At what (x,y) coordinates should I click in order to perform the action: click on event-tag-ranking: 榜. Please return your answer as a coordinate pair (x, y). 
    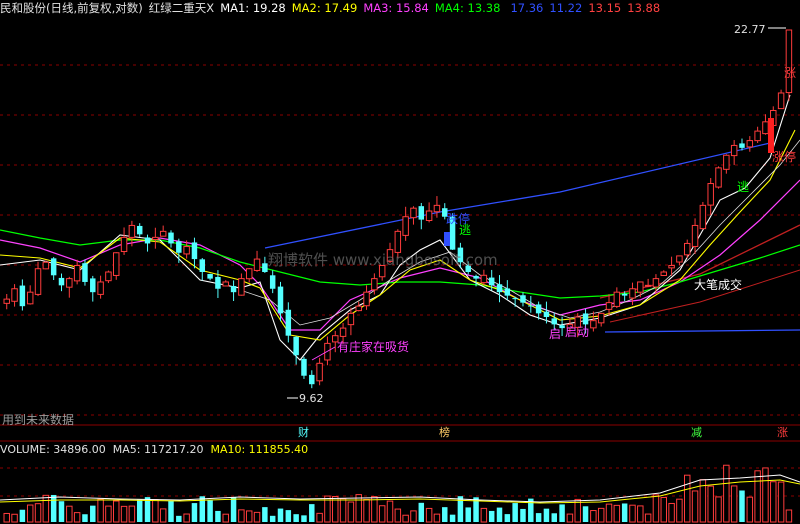
    Looking at the image, I should click on (444, 433).